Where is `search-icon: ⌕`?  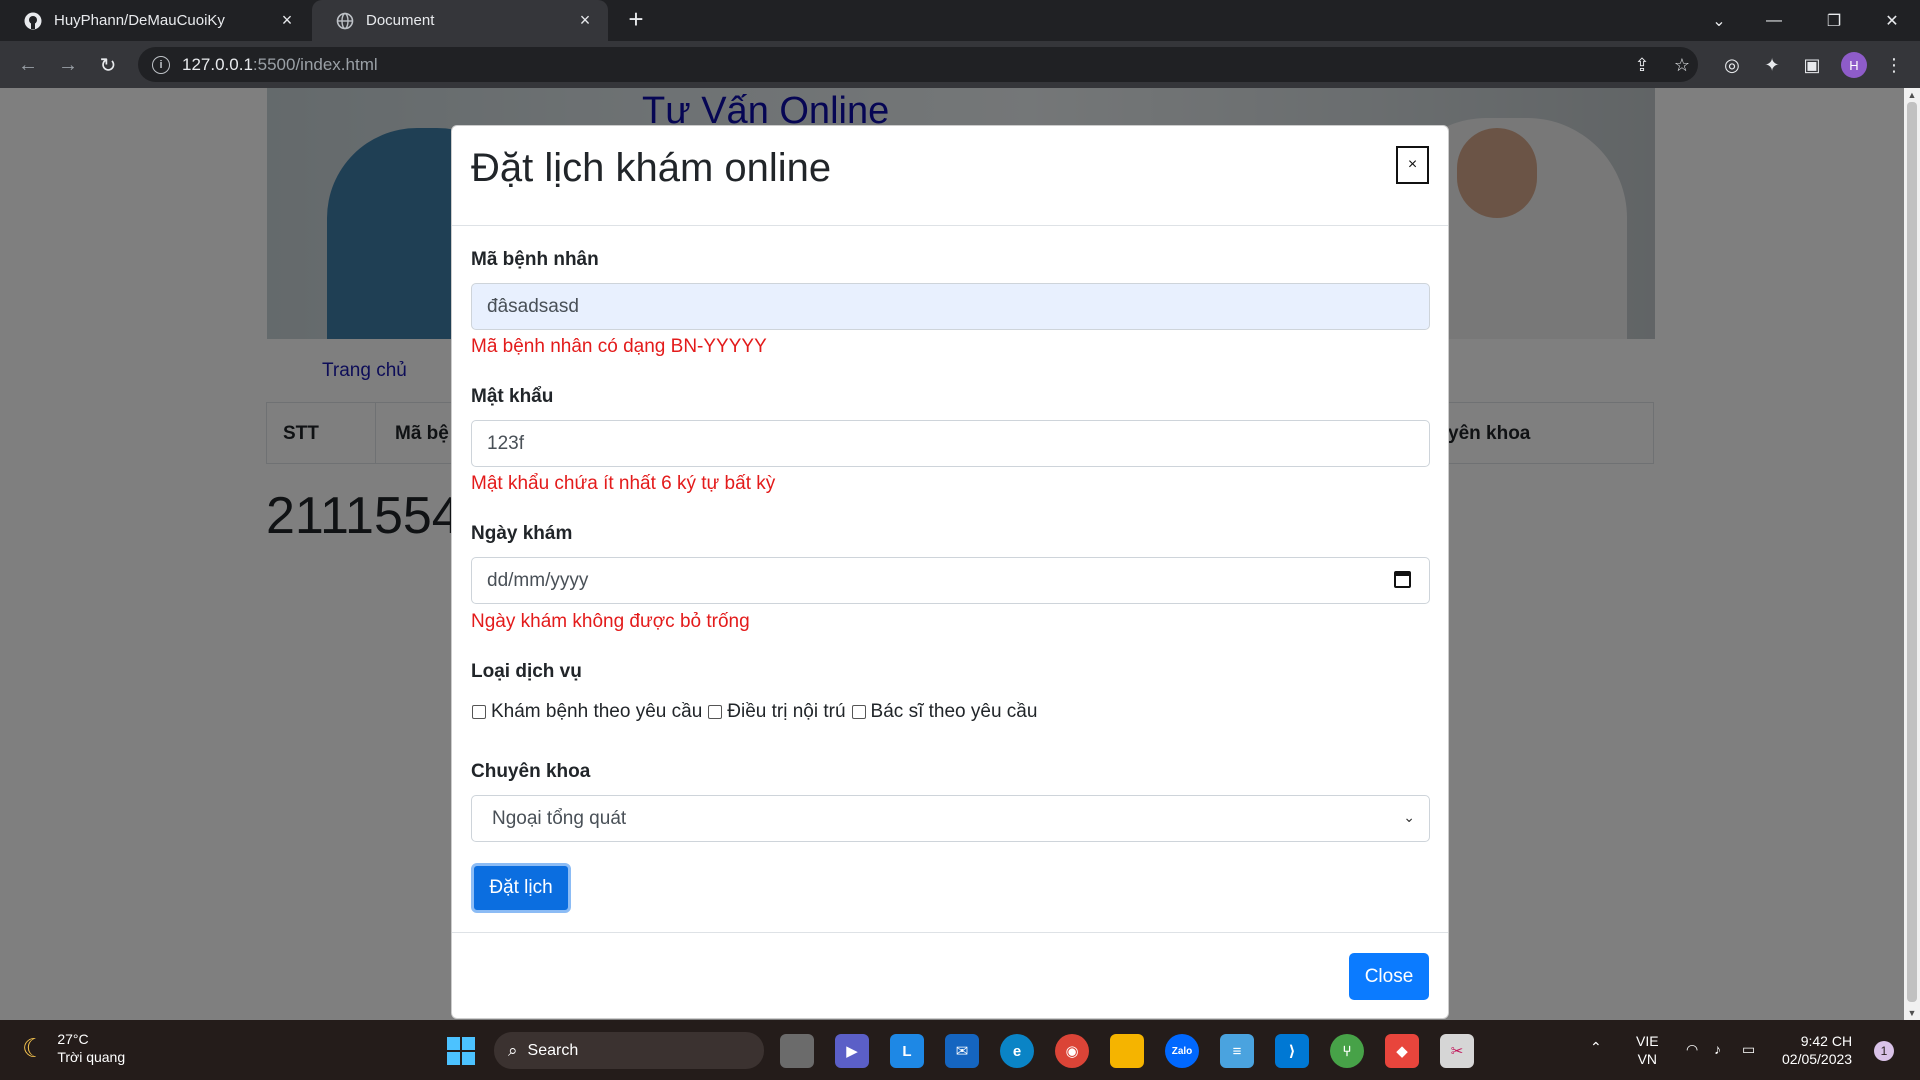
search-icon: ⌕ is located at coordinates (513, 1050).